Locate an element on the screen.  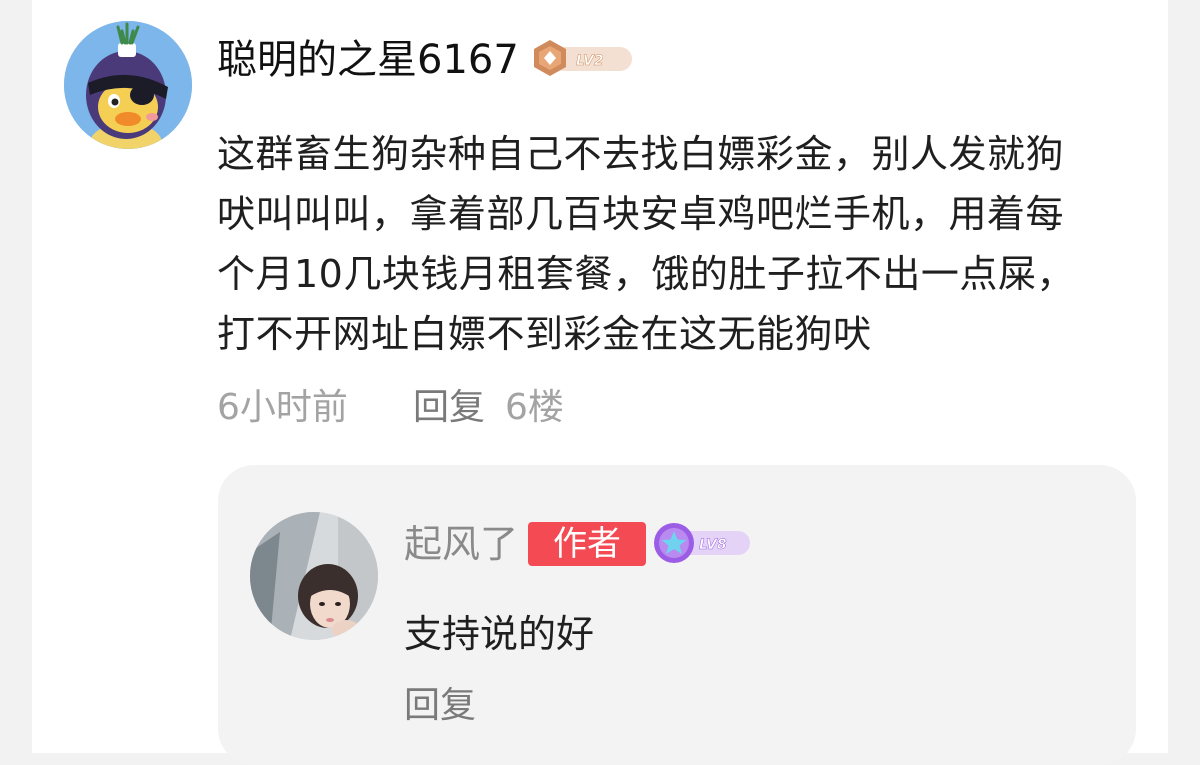
reply-button: 回复 is located at coordinates (449, 408).